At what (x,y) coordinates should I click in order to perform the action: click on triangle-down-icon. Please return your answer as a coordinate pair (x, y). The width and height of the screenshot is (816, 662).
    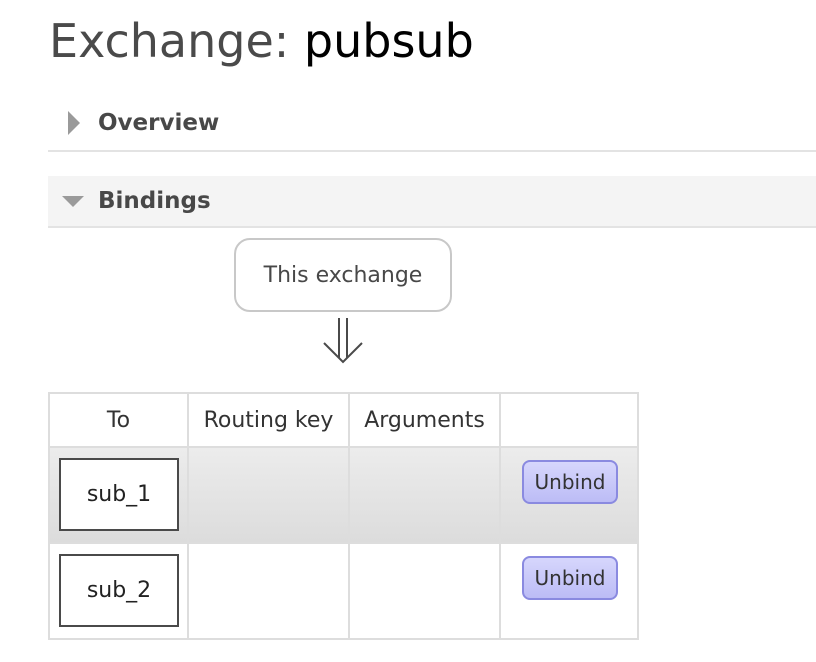
    Looking at the image, I should click on (73, 201).